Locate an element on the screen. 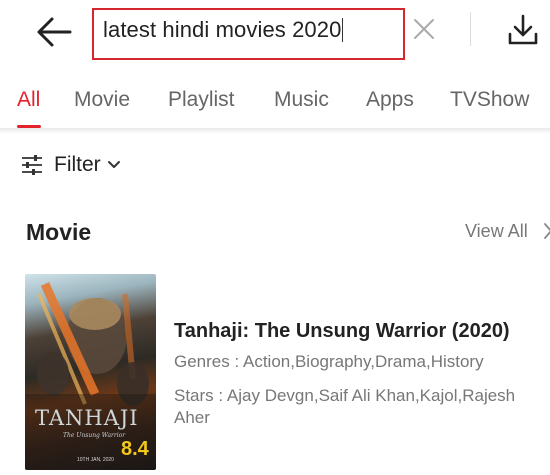  tab-playlist: Playlist is located at coordinates (201, 100).